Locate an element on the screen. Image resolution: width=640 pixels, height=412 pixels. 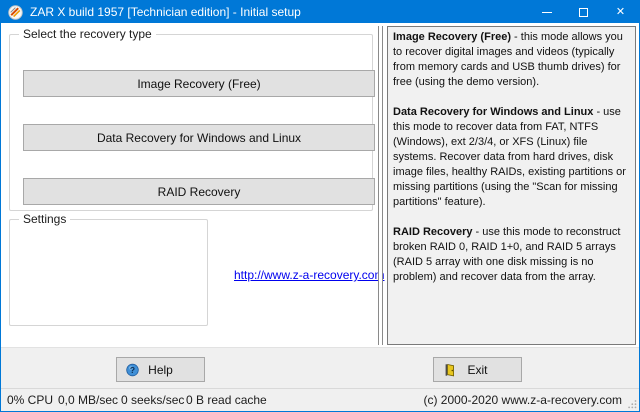
settings-group-label: Settings is located at coordinates (45, 219).